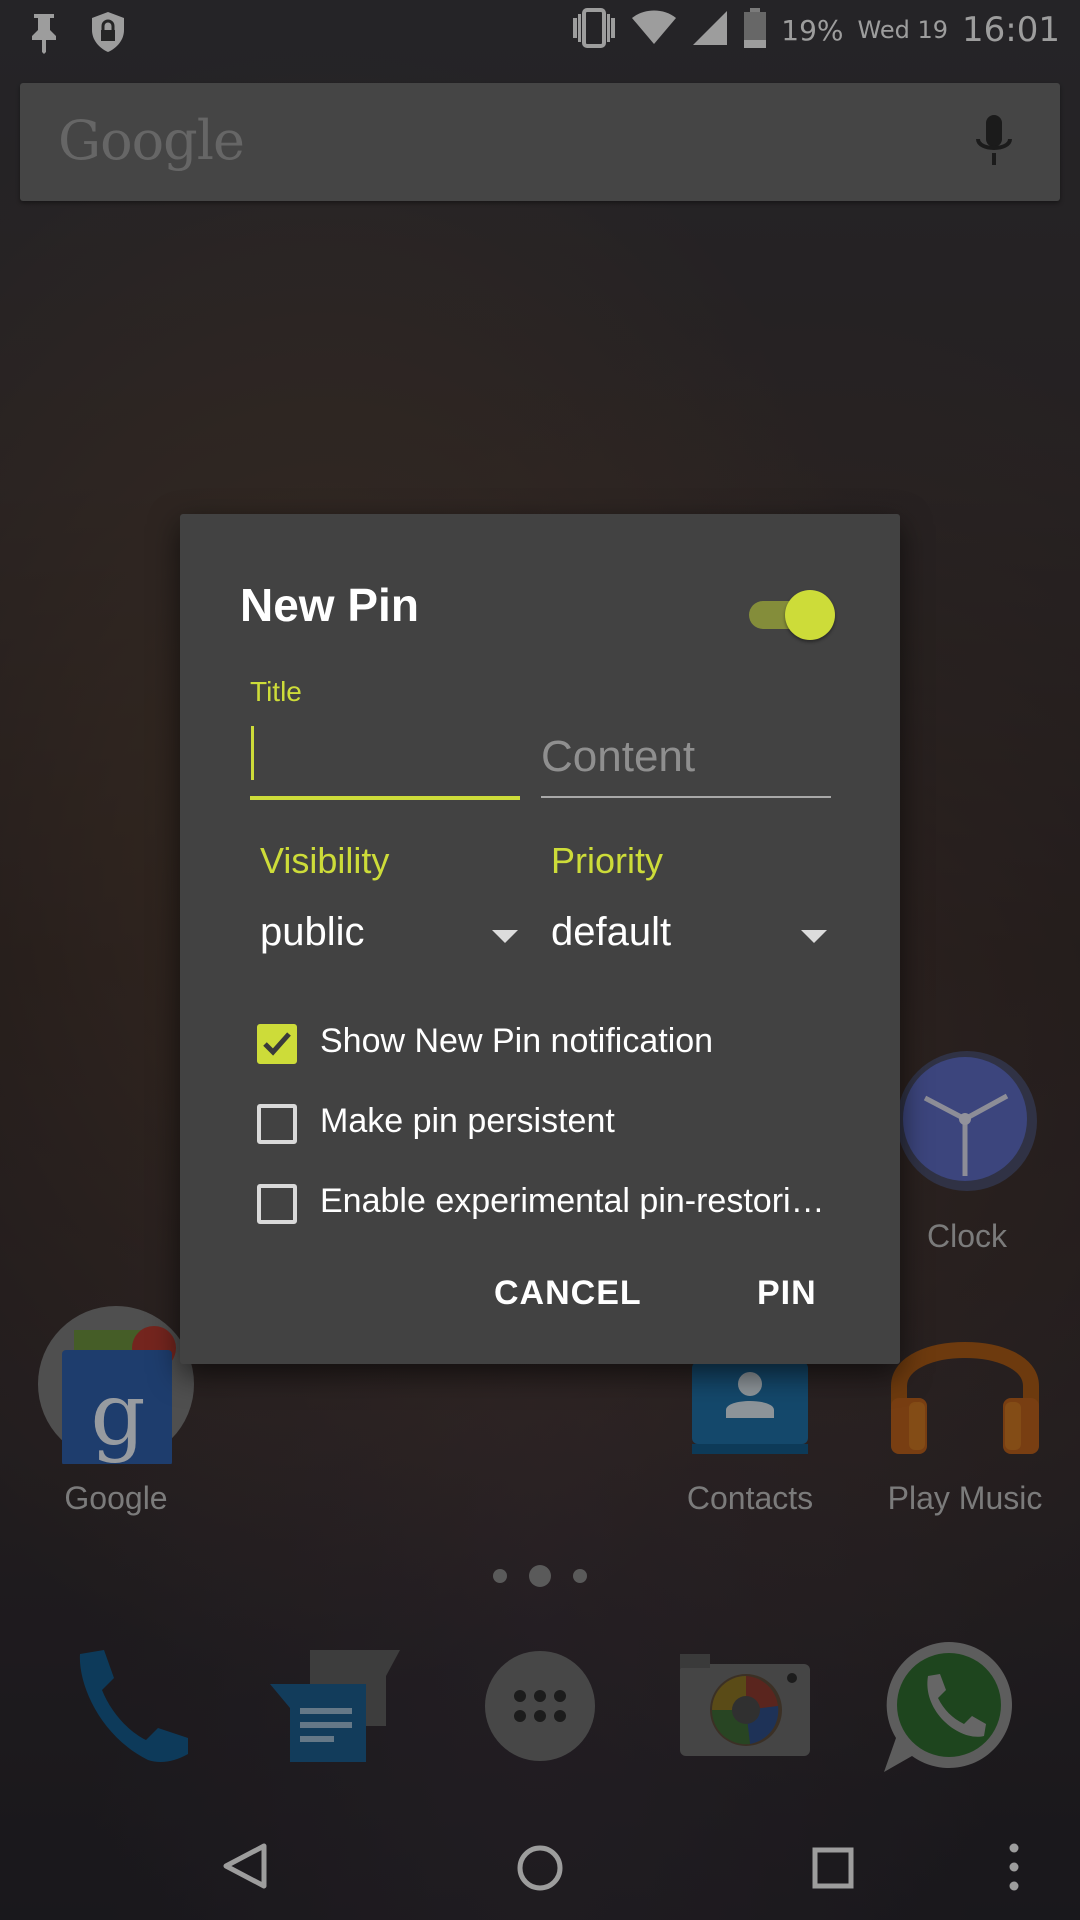 This screenshot has height=1920, width=1080. What do you see at coordinates (618, 756) in the screenshot?
I see `content-placeholder: Content` at bounding box center [618, 756].